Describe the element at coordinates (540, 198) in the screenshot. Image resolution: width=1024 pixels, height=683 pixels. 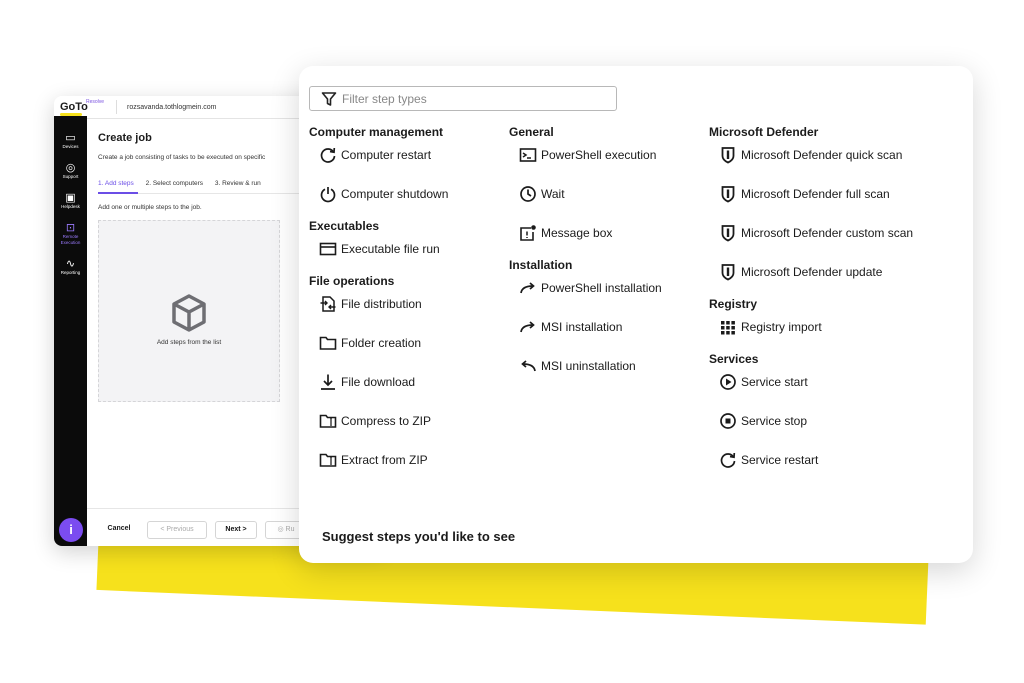
I see `step-wait: Wait` at that location.